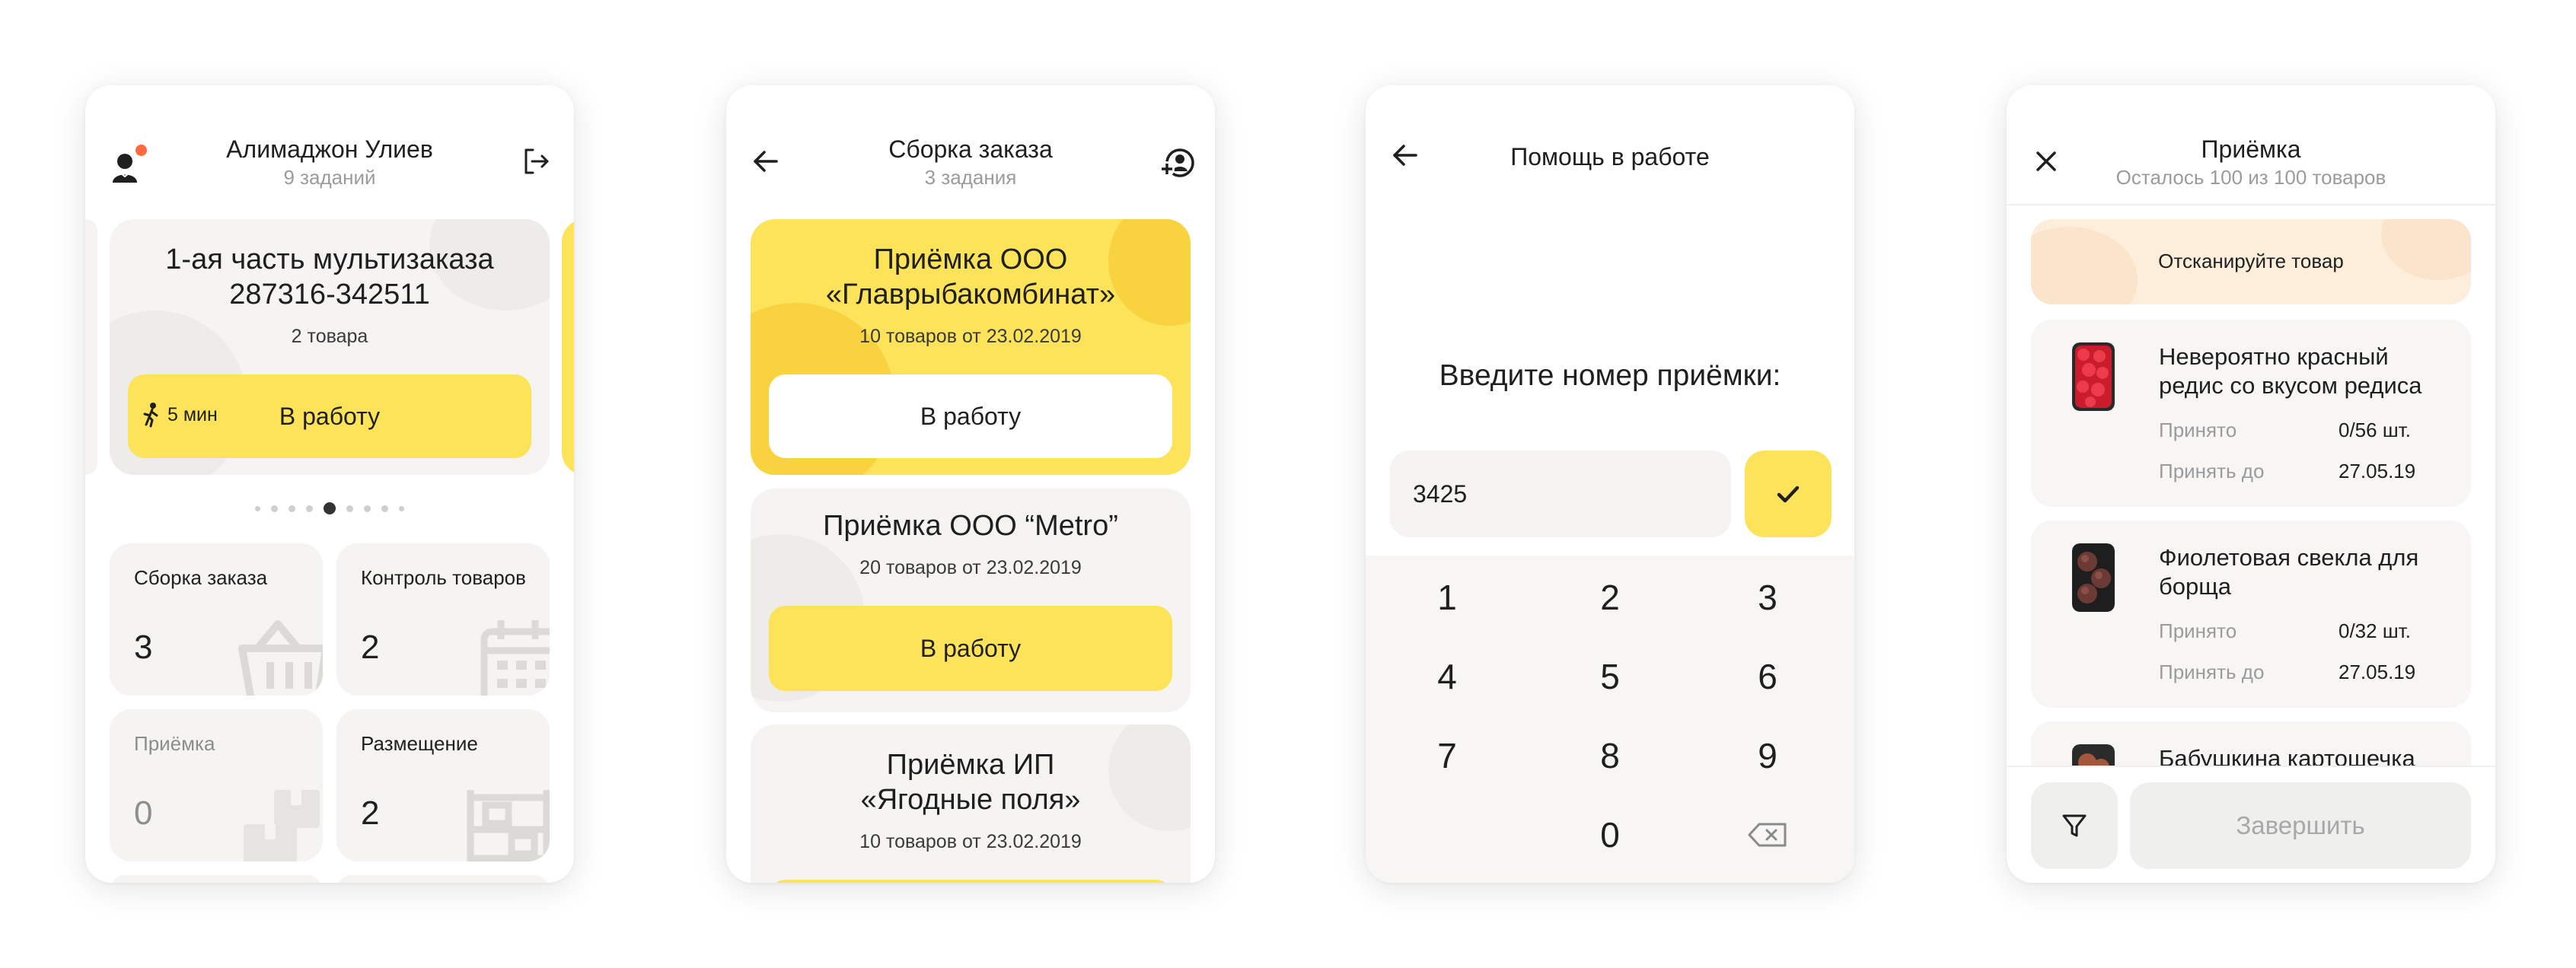 This screenshot has width=2576, height=968. I want to click on eta-text: 5 мин, so click(192, 414).